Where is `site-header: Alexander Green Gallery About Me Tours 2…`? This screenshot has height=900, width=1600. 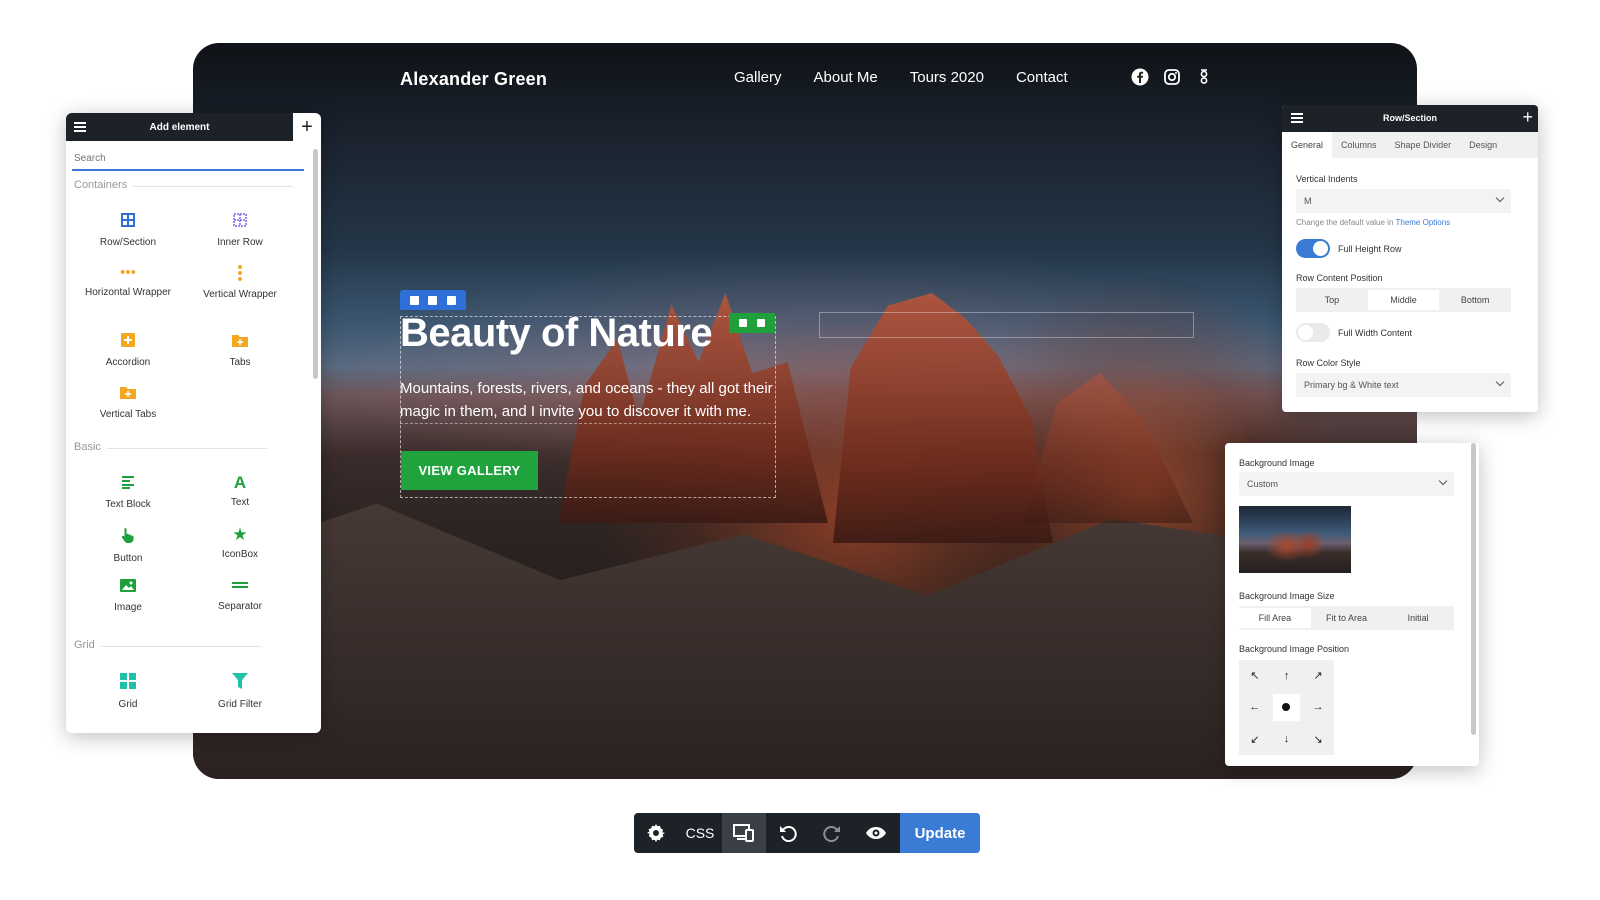
site-header: Alexander Green Gallery About Me Tours 2… is located at coordinates (805, 83).